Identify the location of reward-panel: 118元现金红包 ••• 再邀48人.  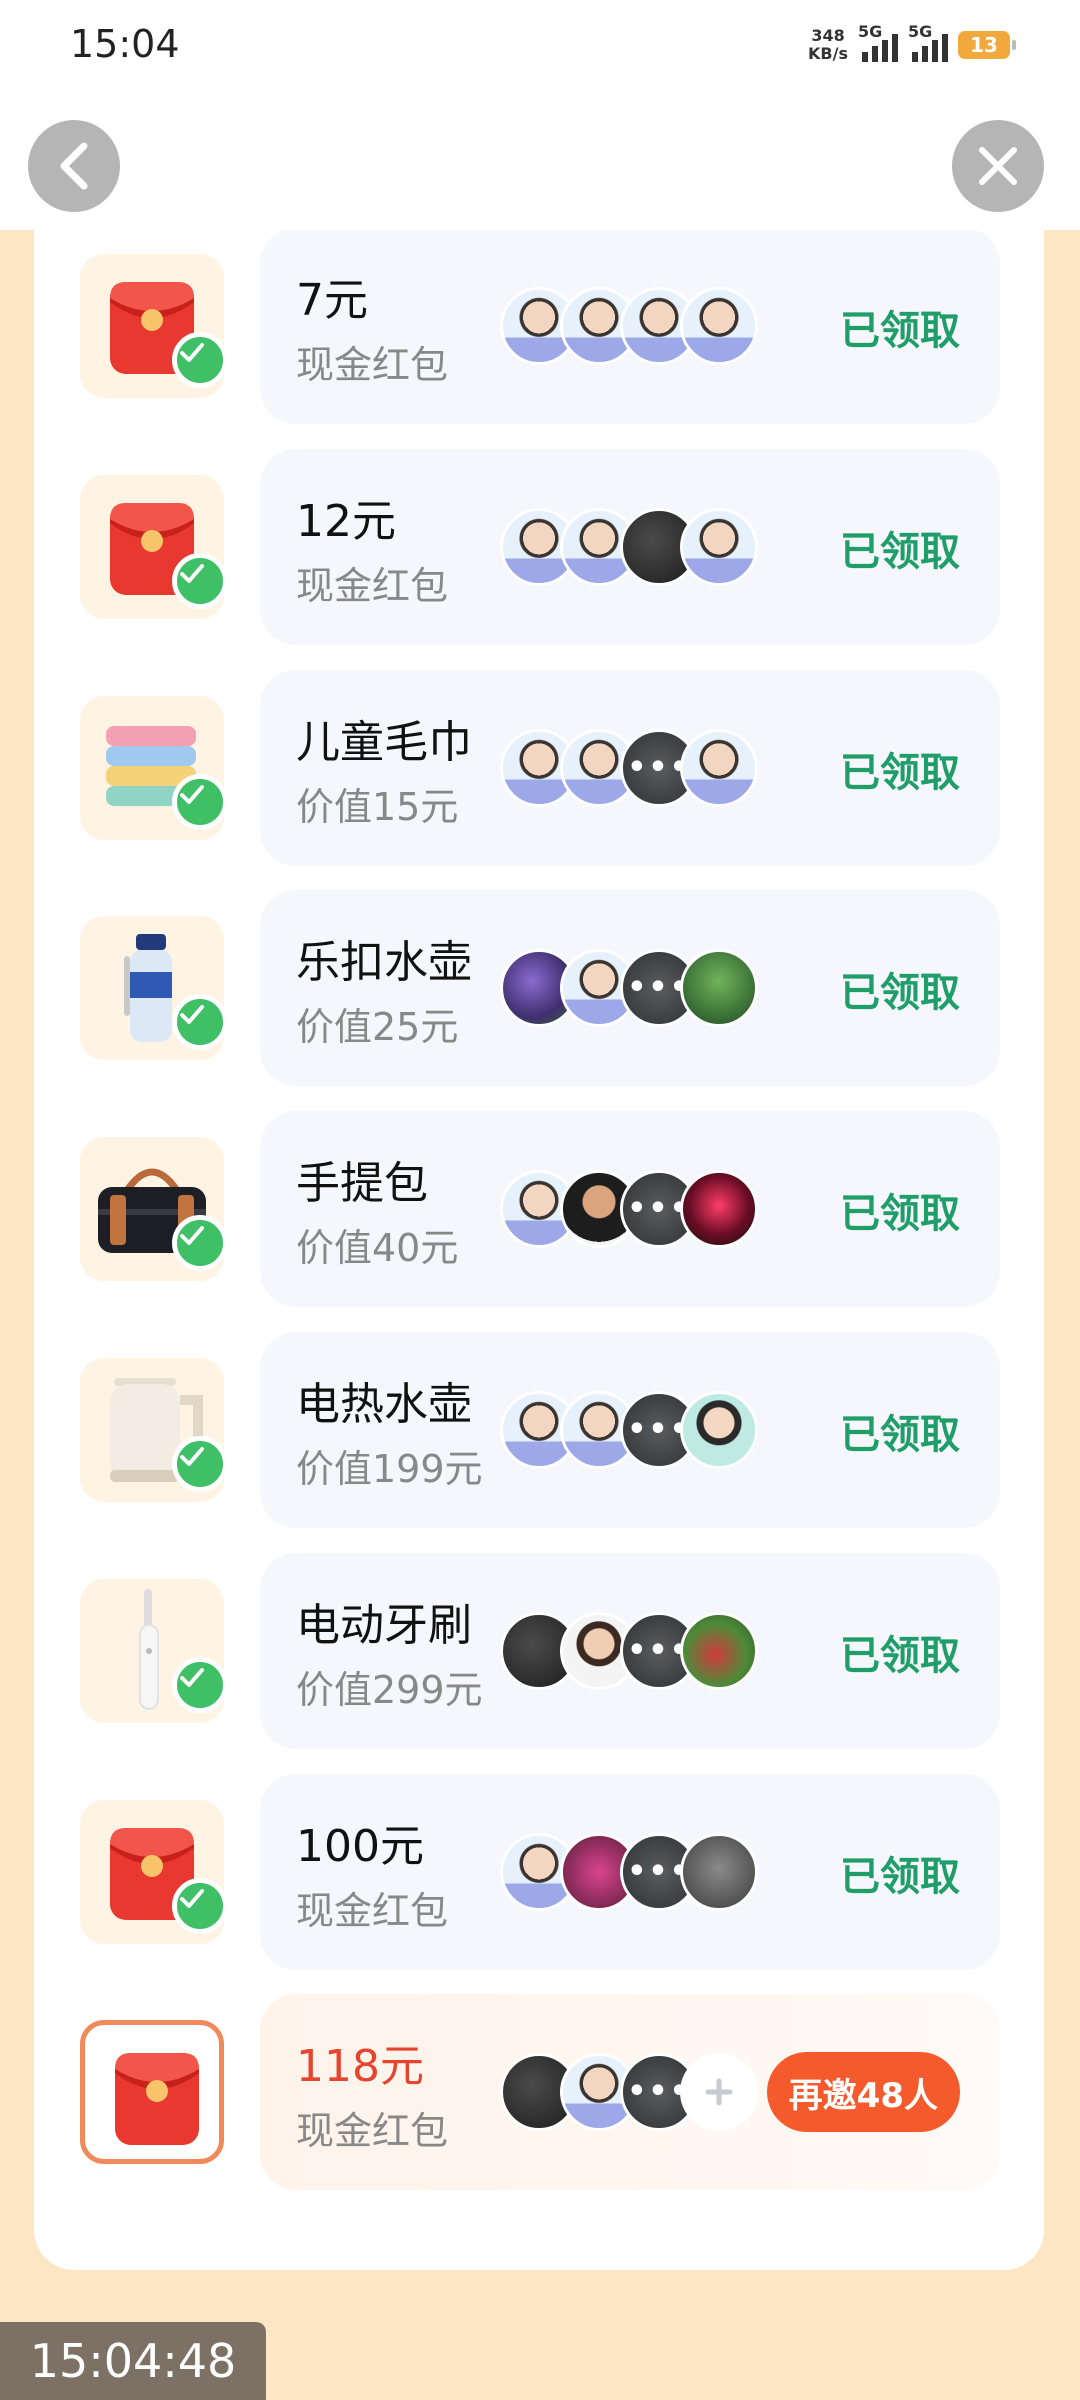
(630, 2092).